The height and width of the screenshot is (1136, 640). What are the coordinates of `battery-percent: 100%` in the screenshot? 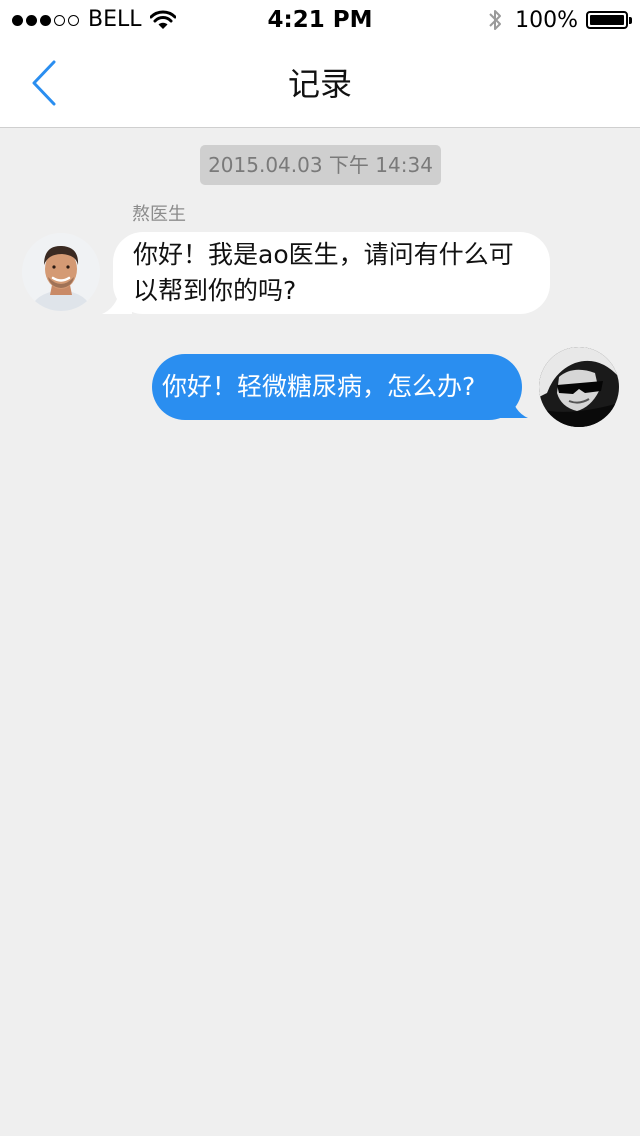 It's located at (546, 20).